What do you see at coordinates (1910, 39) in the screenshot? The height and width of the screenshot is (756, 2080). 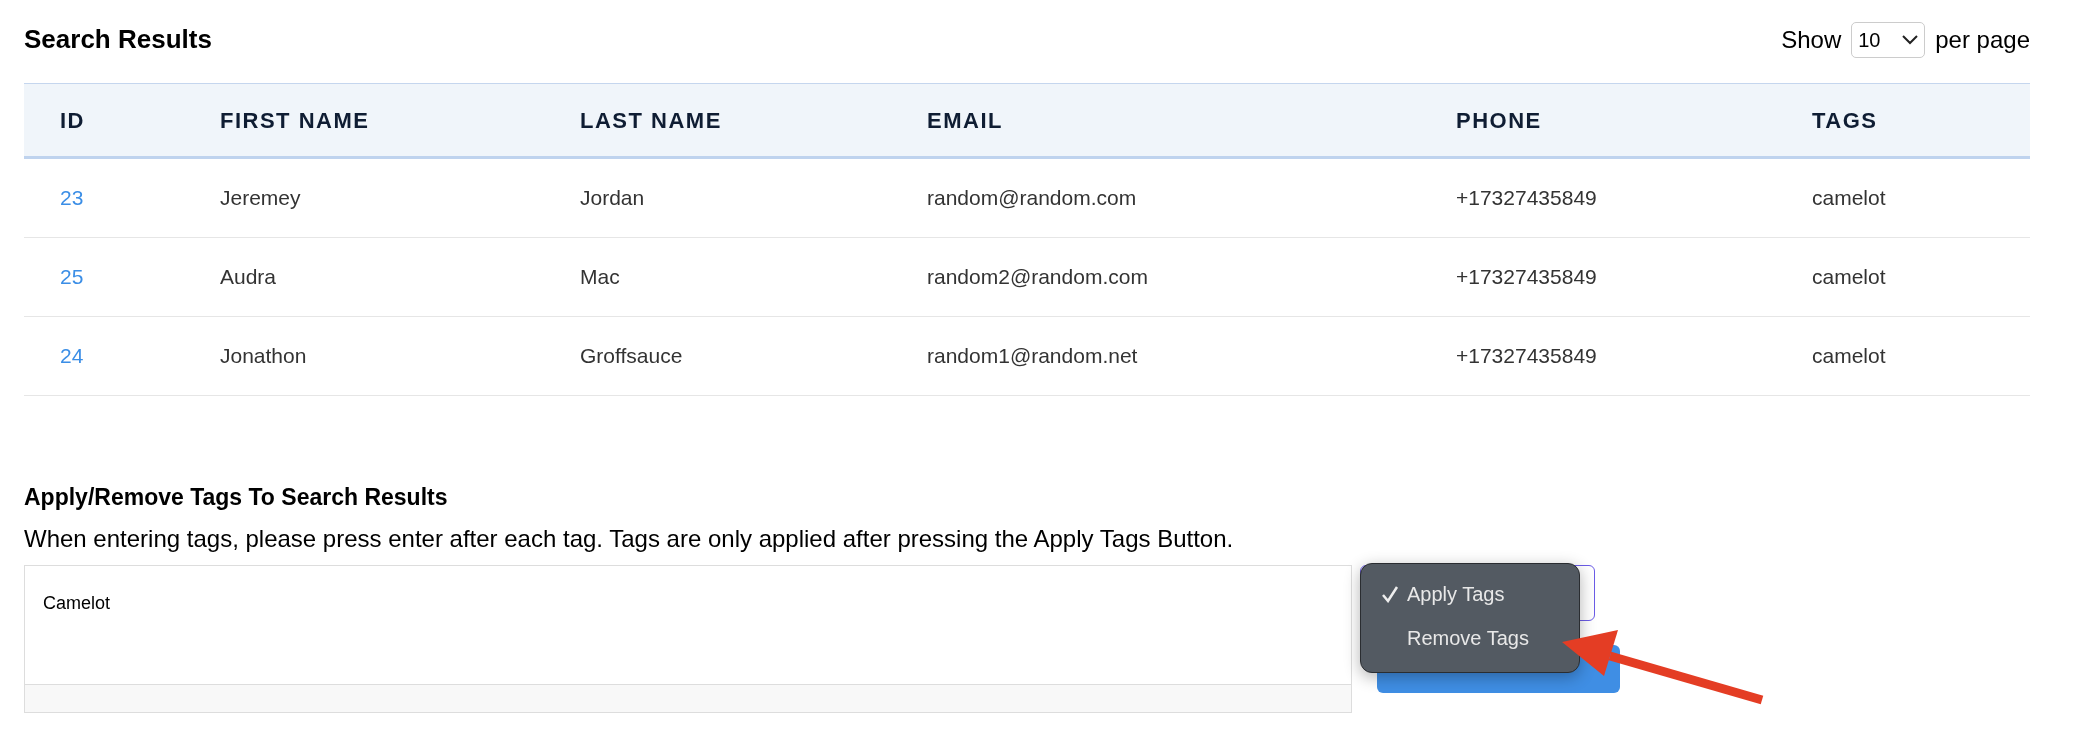 I see `chevron-down-icon` at bounding box center [1910, 39].